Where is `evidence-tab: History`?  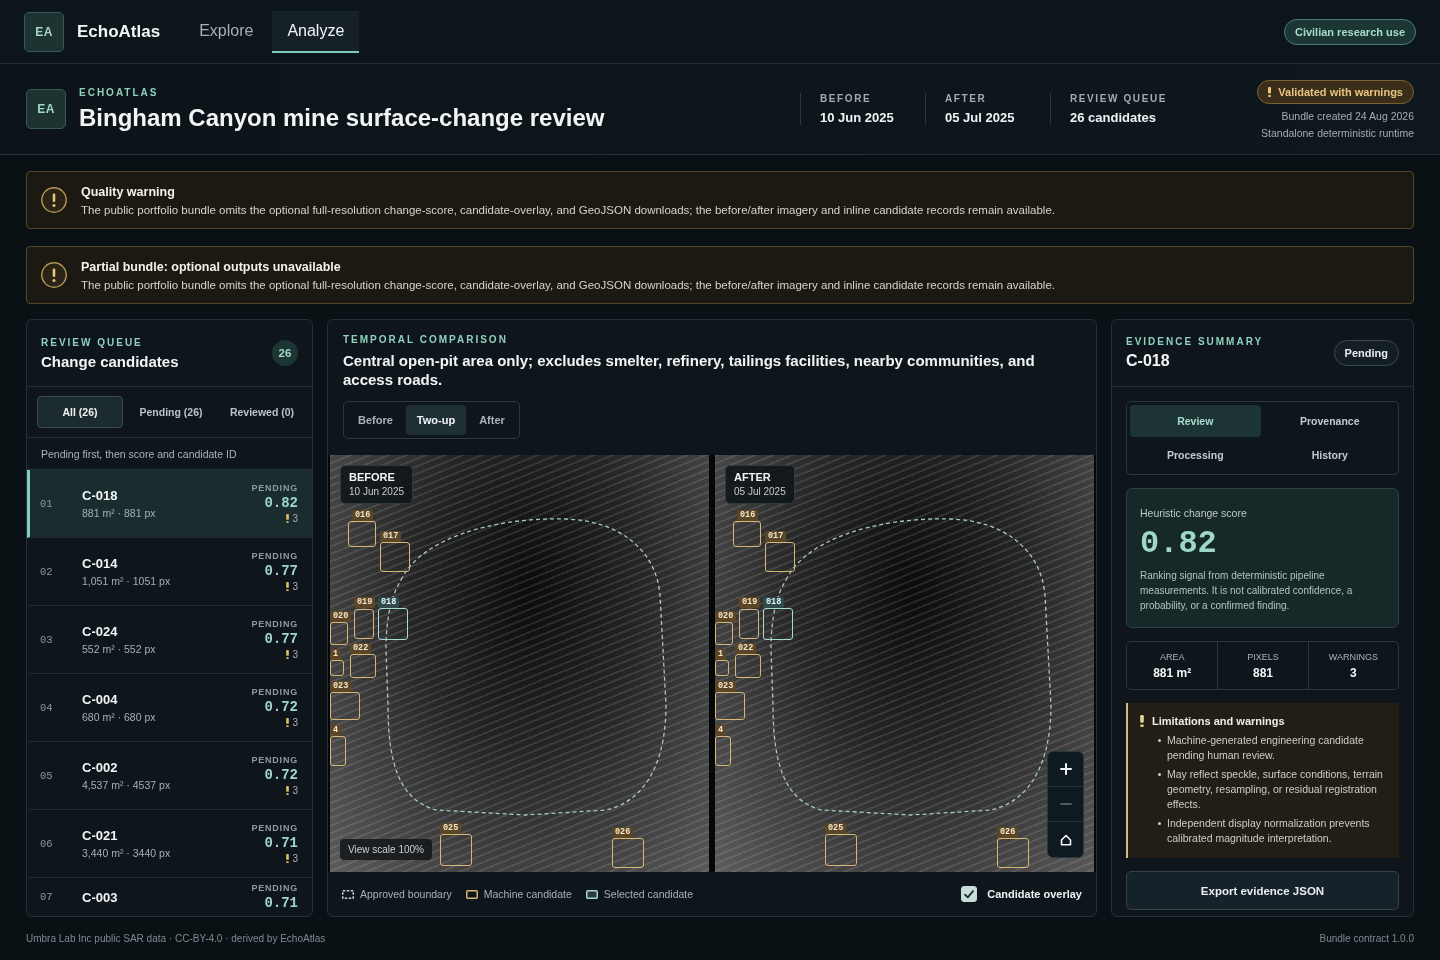
evidence-tab: History is located at coordinates (1329, 455).